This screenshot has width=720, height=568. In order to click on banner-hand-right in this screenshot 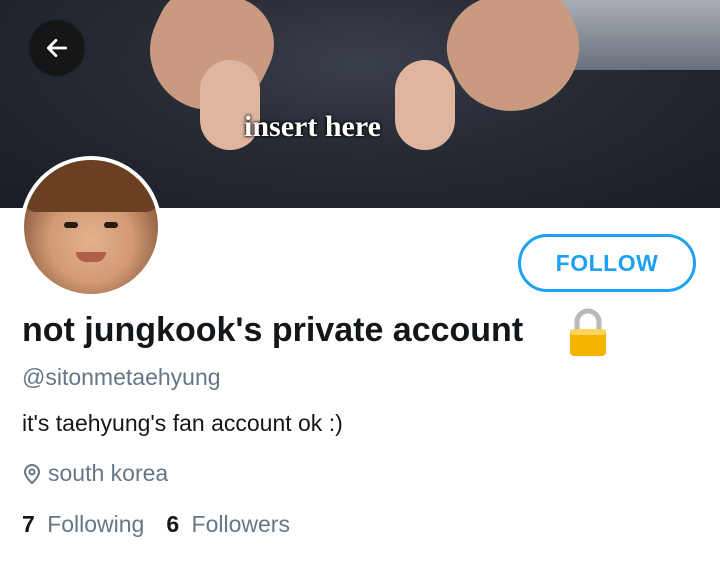, I will do `click(425, 105)`.